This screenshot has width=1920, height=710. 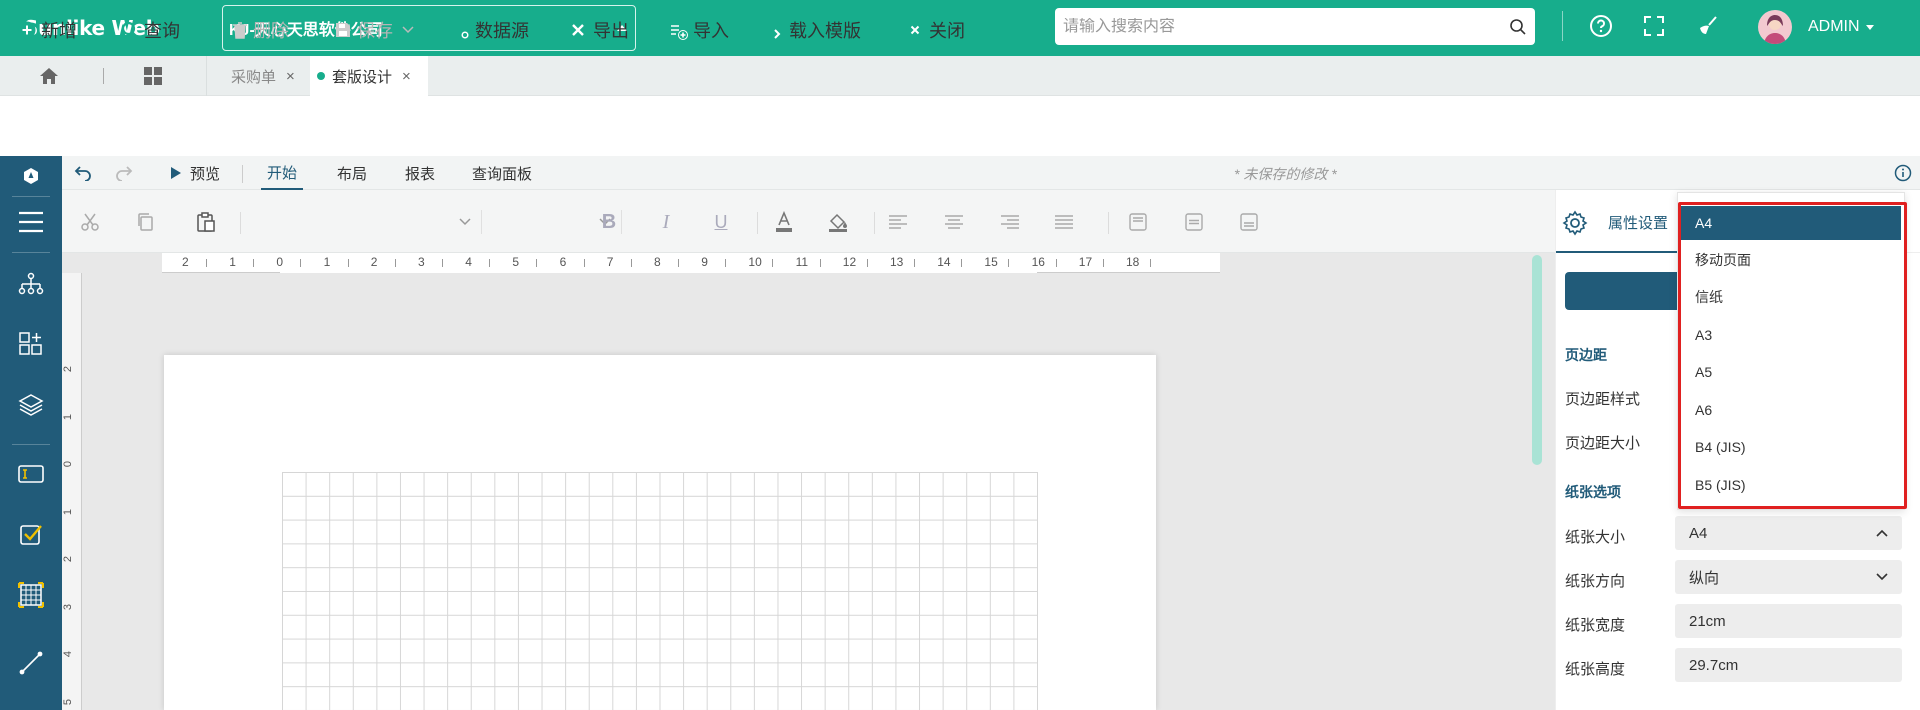 I want to click on orientation-select: 纵向, so click(x=1788, y=577).